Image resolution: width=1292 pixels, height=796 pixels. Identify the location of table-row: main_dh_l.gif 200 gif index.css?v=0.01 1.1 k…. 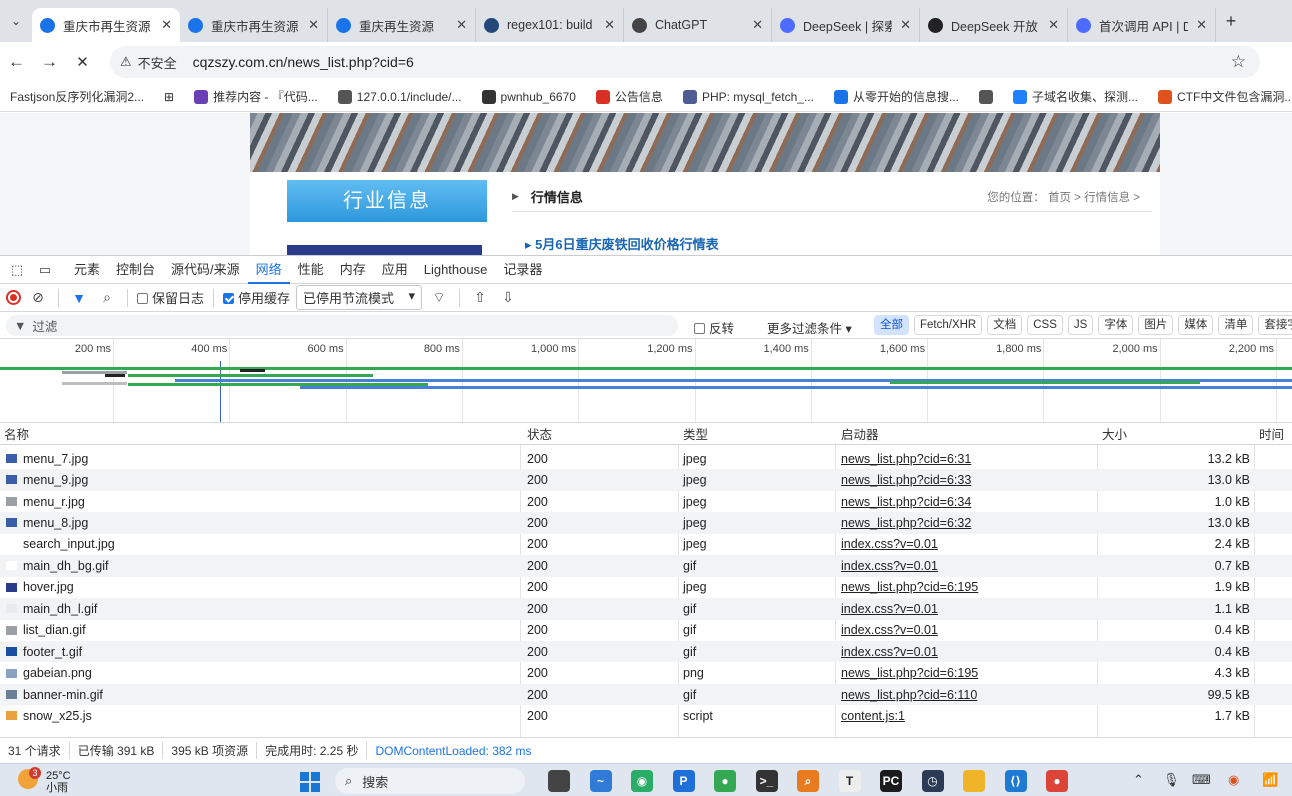
(646, 609).